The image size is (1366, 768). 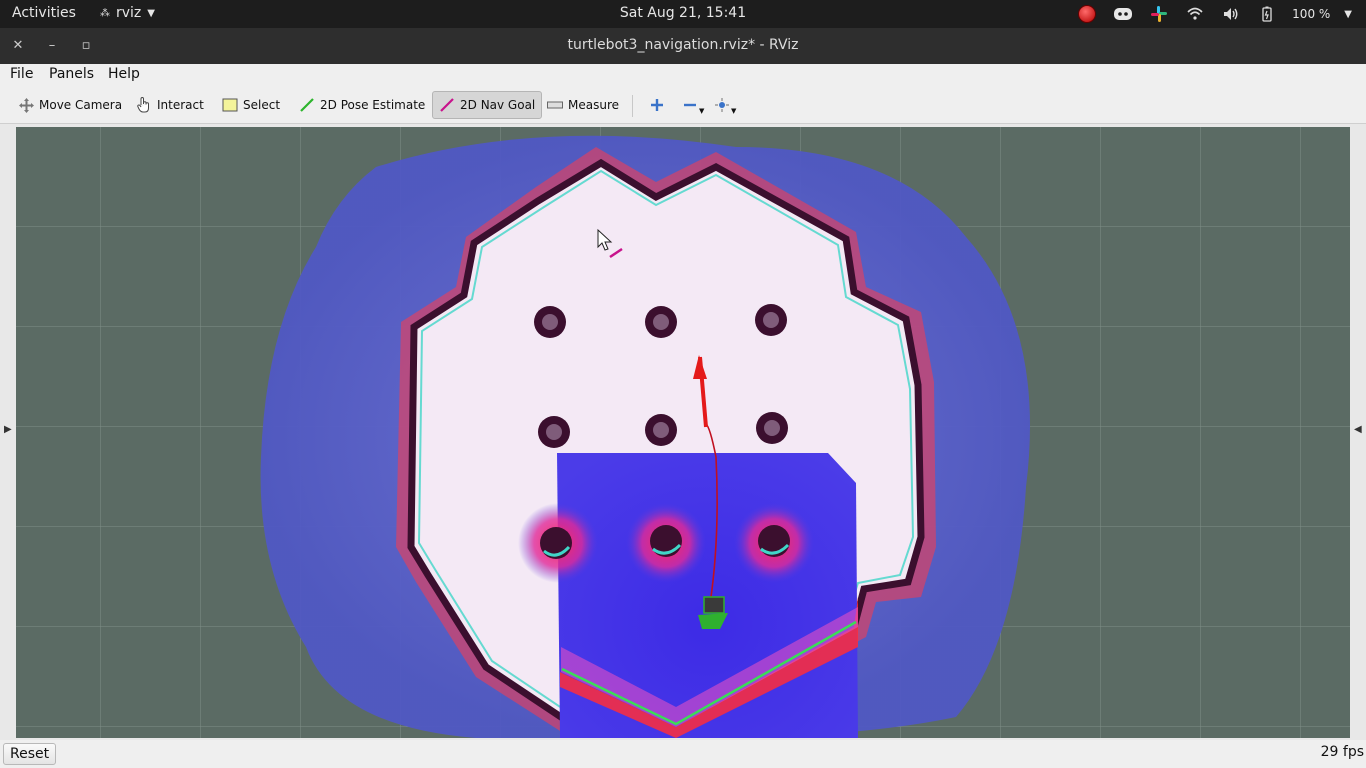 I want to click on select-box-icon, so click(x=230, y=105).